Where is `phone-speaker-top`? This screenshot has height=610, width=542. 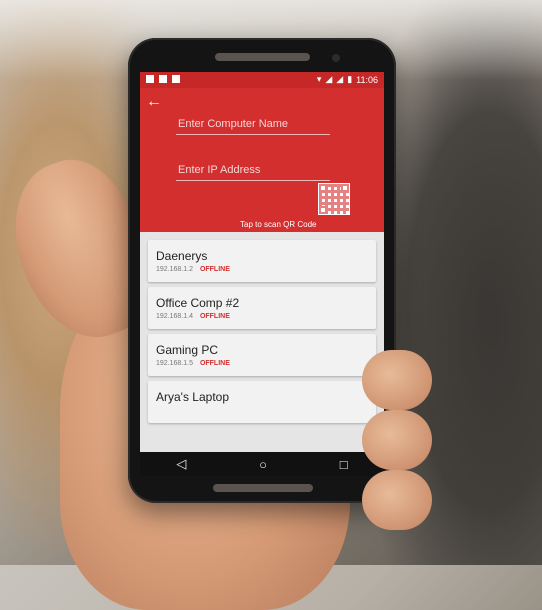
phone-speaker-top is located at coordinates (262, 57).